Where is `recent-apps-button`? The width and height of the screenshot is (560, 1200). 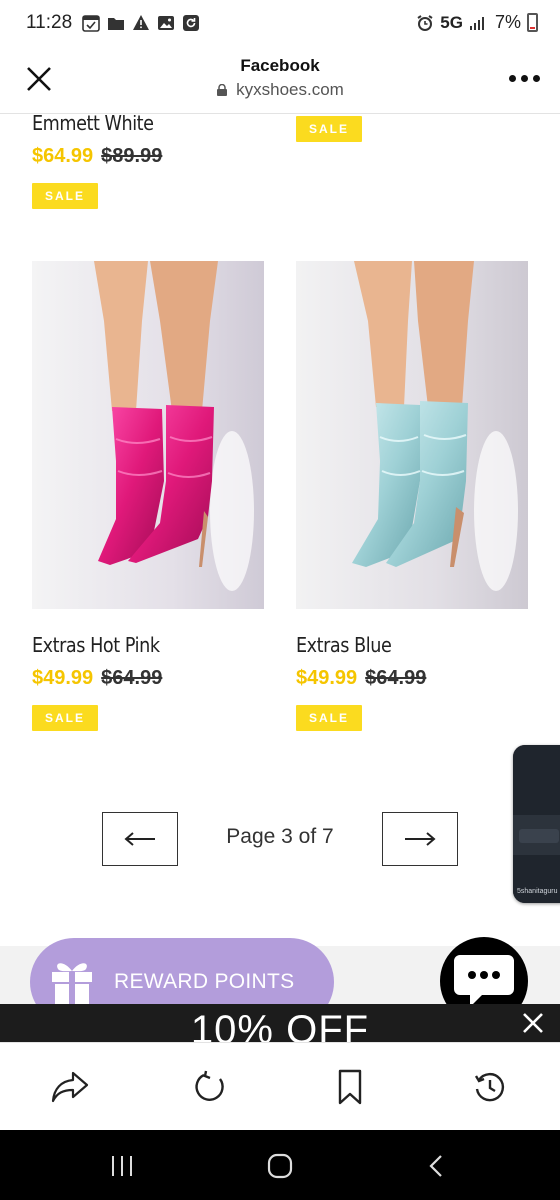 recent-apps-button is located at coordinates (122, 1166).